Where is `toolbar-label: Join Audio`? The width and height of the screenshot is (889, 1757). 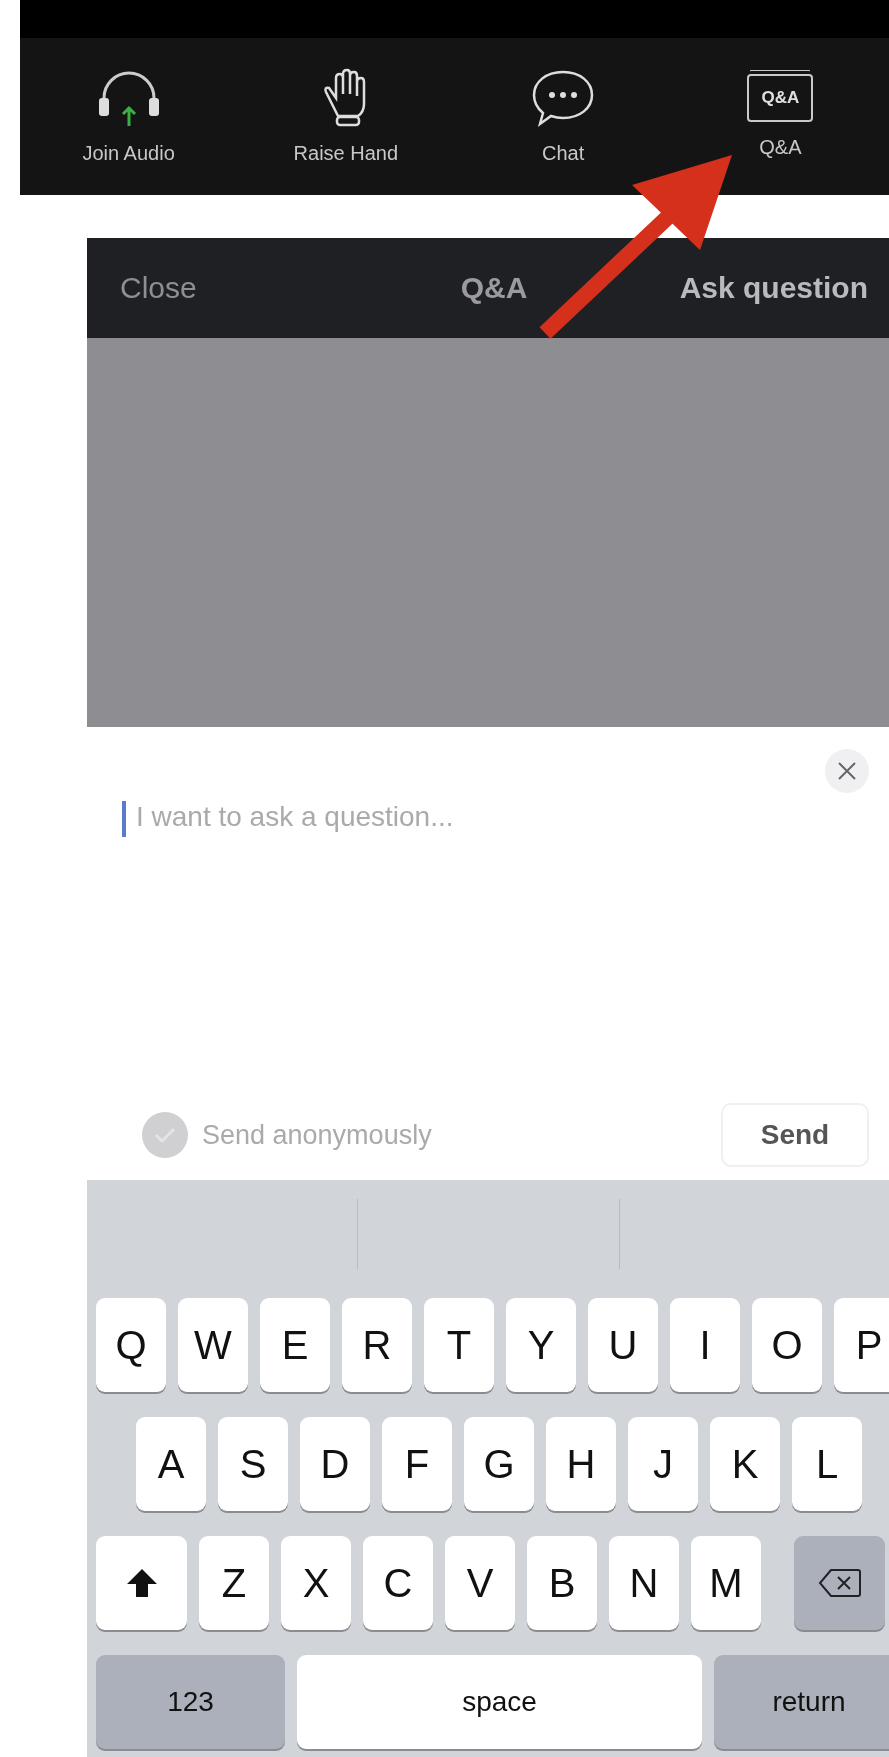 toolbar-label: Join Audio is located at coordinates (128, 153).